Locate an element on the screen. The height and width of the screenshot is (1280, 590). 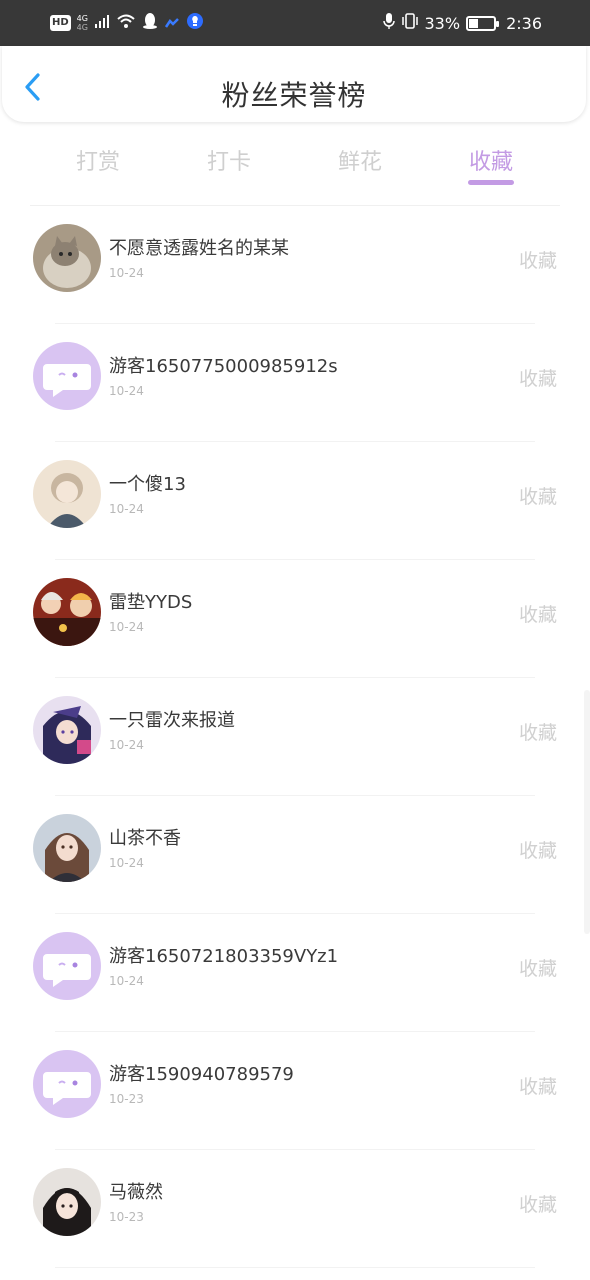
scrollbar is located at coordinates (587, 812).